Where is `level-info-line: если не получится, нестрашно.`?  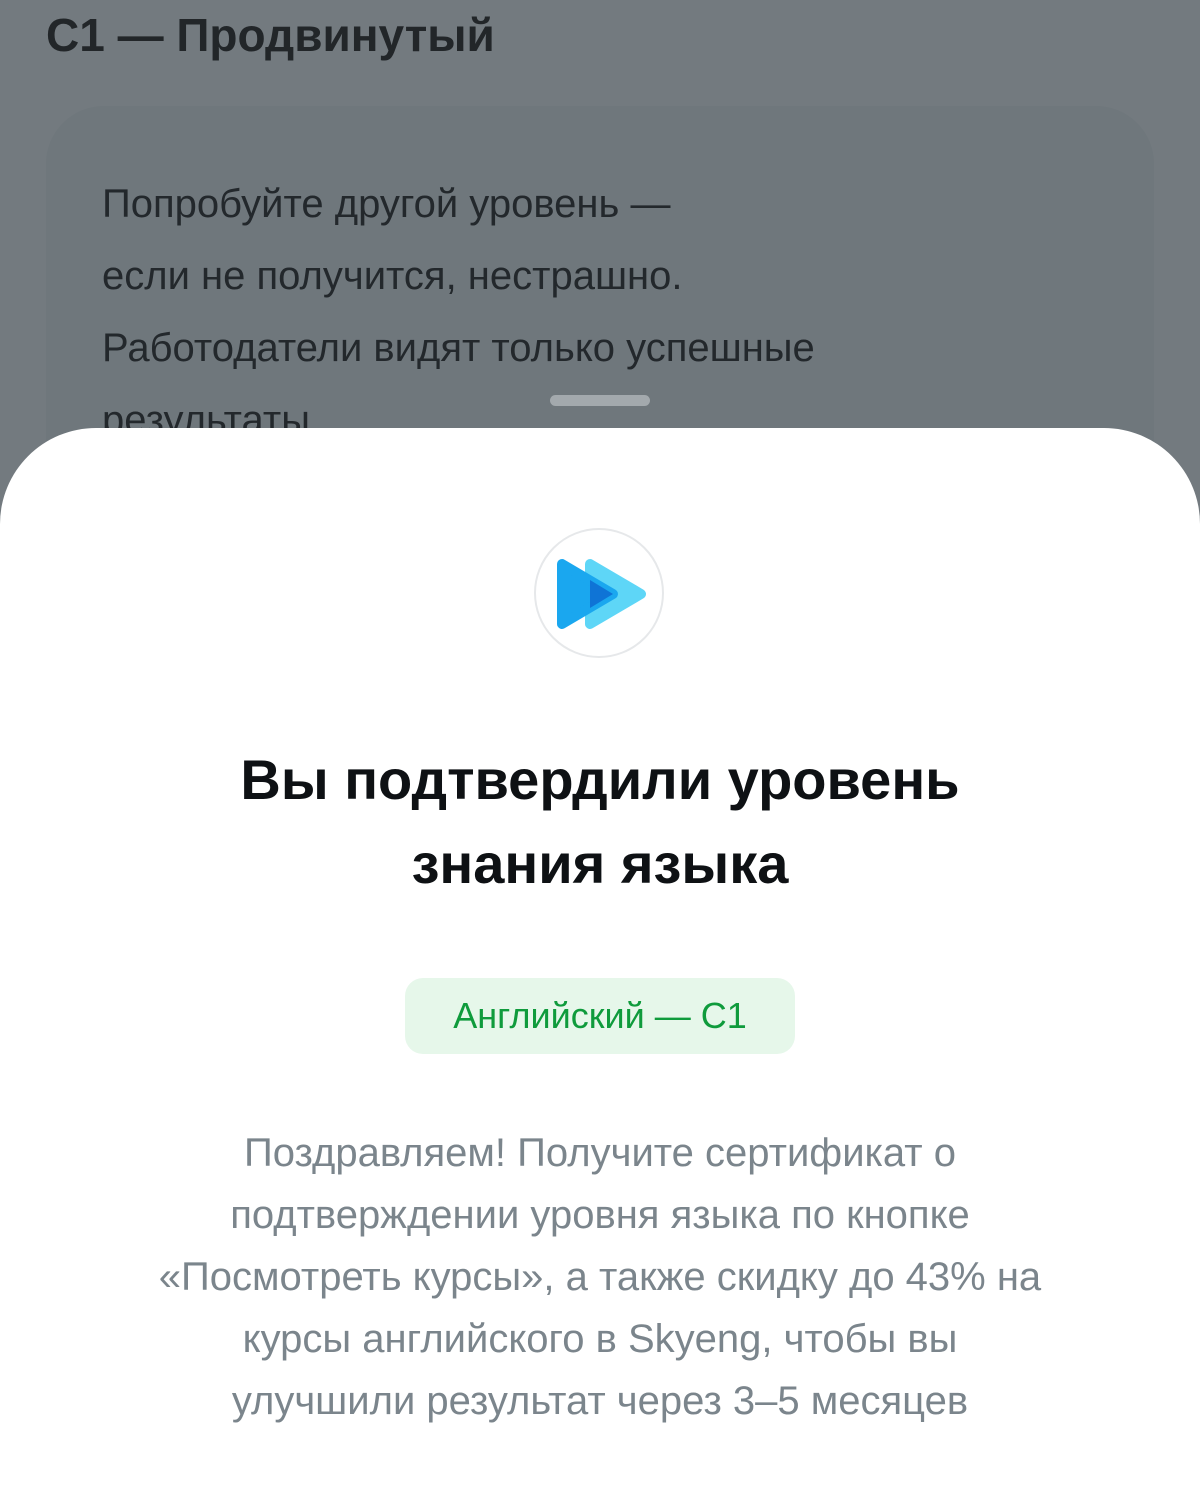 level-info-line: если не получится, нестрашно. is located at coordinates (392, 276).